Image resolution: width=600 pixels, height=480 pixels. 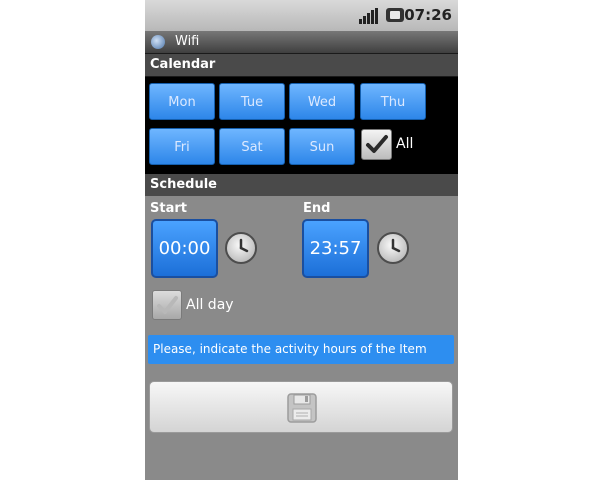 I want to click on title-bar: Wifi, so click(x=301, y=42).